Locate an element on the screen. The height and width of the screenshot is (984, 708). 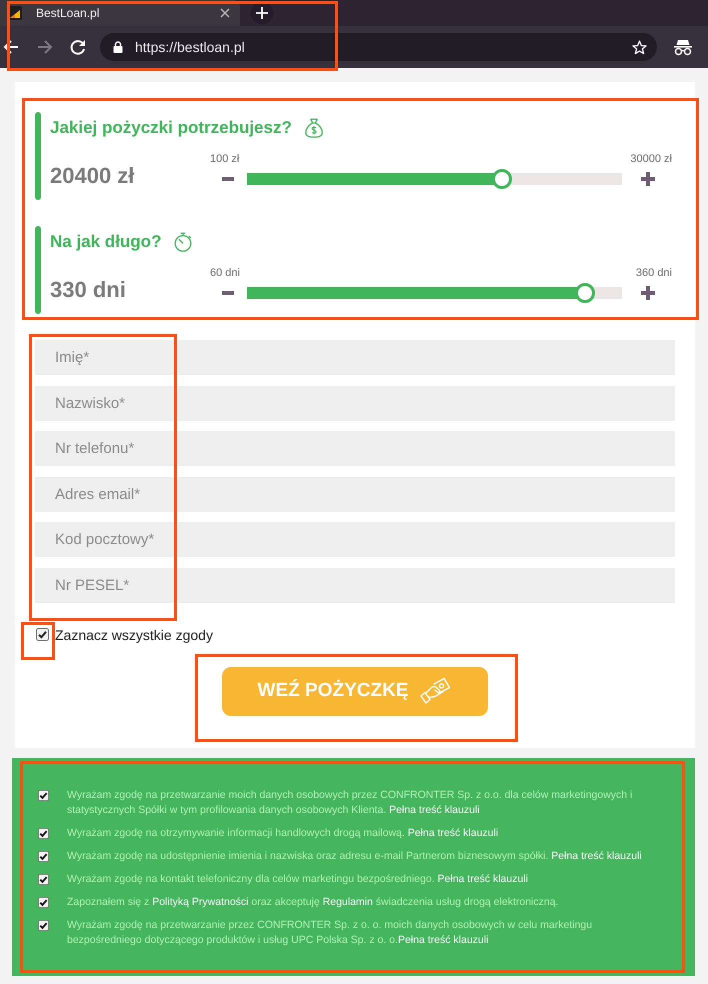
consent-text: Wyrażam zgodę na przetwarzanie przez CONFRONTER Sp. z o. o. moich danych osobowych w celu marketingu bezpośredniego dotyczącego produktów i usług UPC Polska Sp. z o. o.Pełna treść klauzuli is located at coordinates (330, 933).